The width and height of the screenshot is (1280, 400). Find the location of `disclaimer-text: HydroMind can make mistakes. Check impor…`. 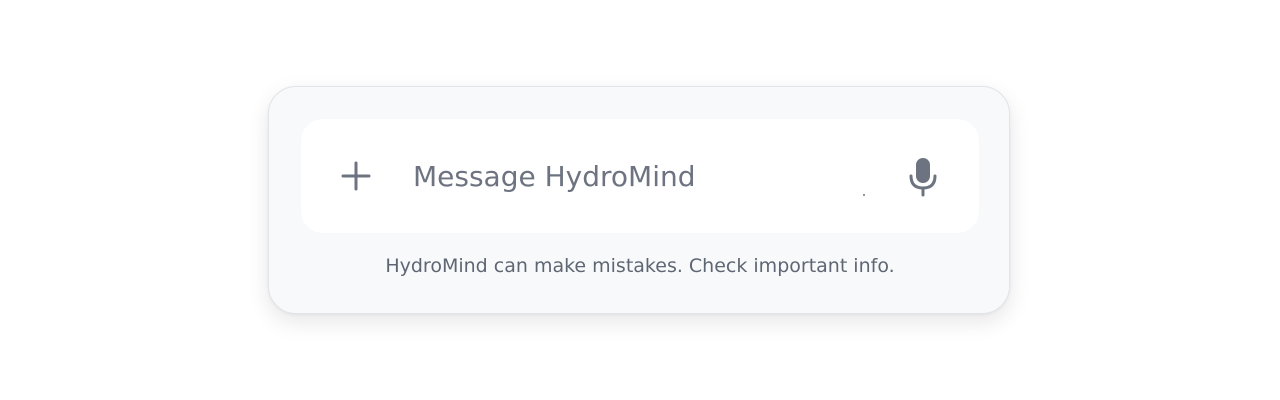

disclaimer-text: HydroMind can make mistakes. Check impor… is located at coordinates (640, 266).